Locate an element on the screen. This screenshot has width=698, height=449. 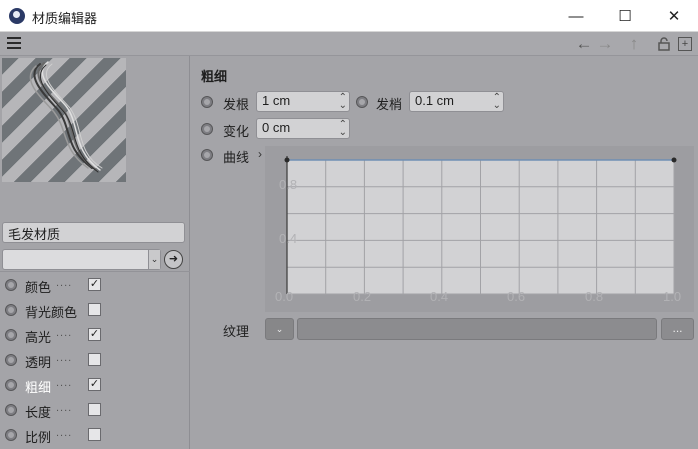
channel-row-specular: 高光 .... ✓ is located at coordinates (95, 335).